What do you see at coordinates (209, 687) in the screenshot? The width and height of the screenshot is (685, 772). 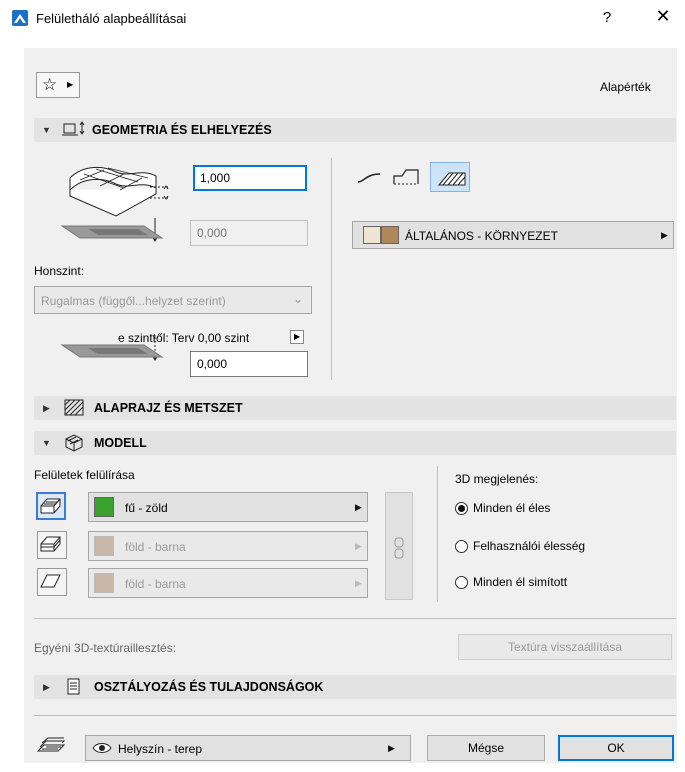 I see `section-title: OSZTÁLYOZÁS ÉS TULAJDONSÁGOK` at bounding box center [209, 687].